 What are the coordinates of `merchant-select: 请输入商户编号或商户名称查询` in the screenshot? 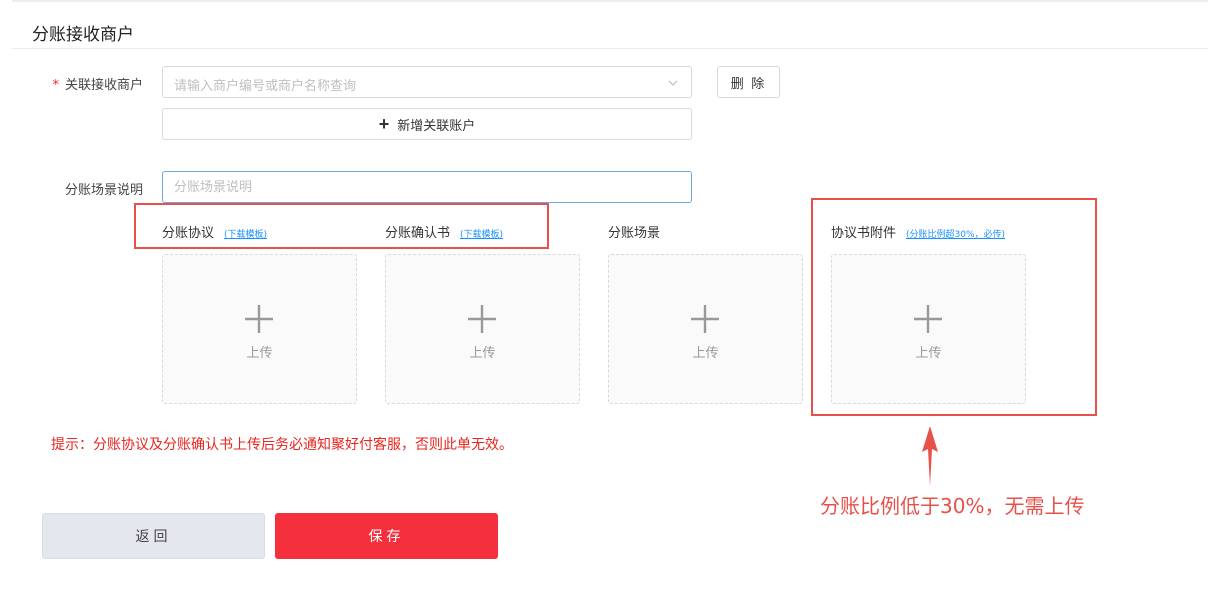 It's located at (427, 82).